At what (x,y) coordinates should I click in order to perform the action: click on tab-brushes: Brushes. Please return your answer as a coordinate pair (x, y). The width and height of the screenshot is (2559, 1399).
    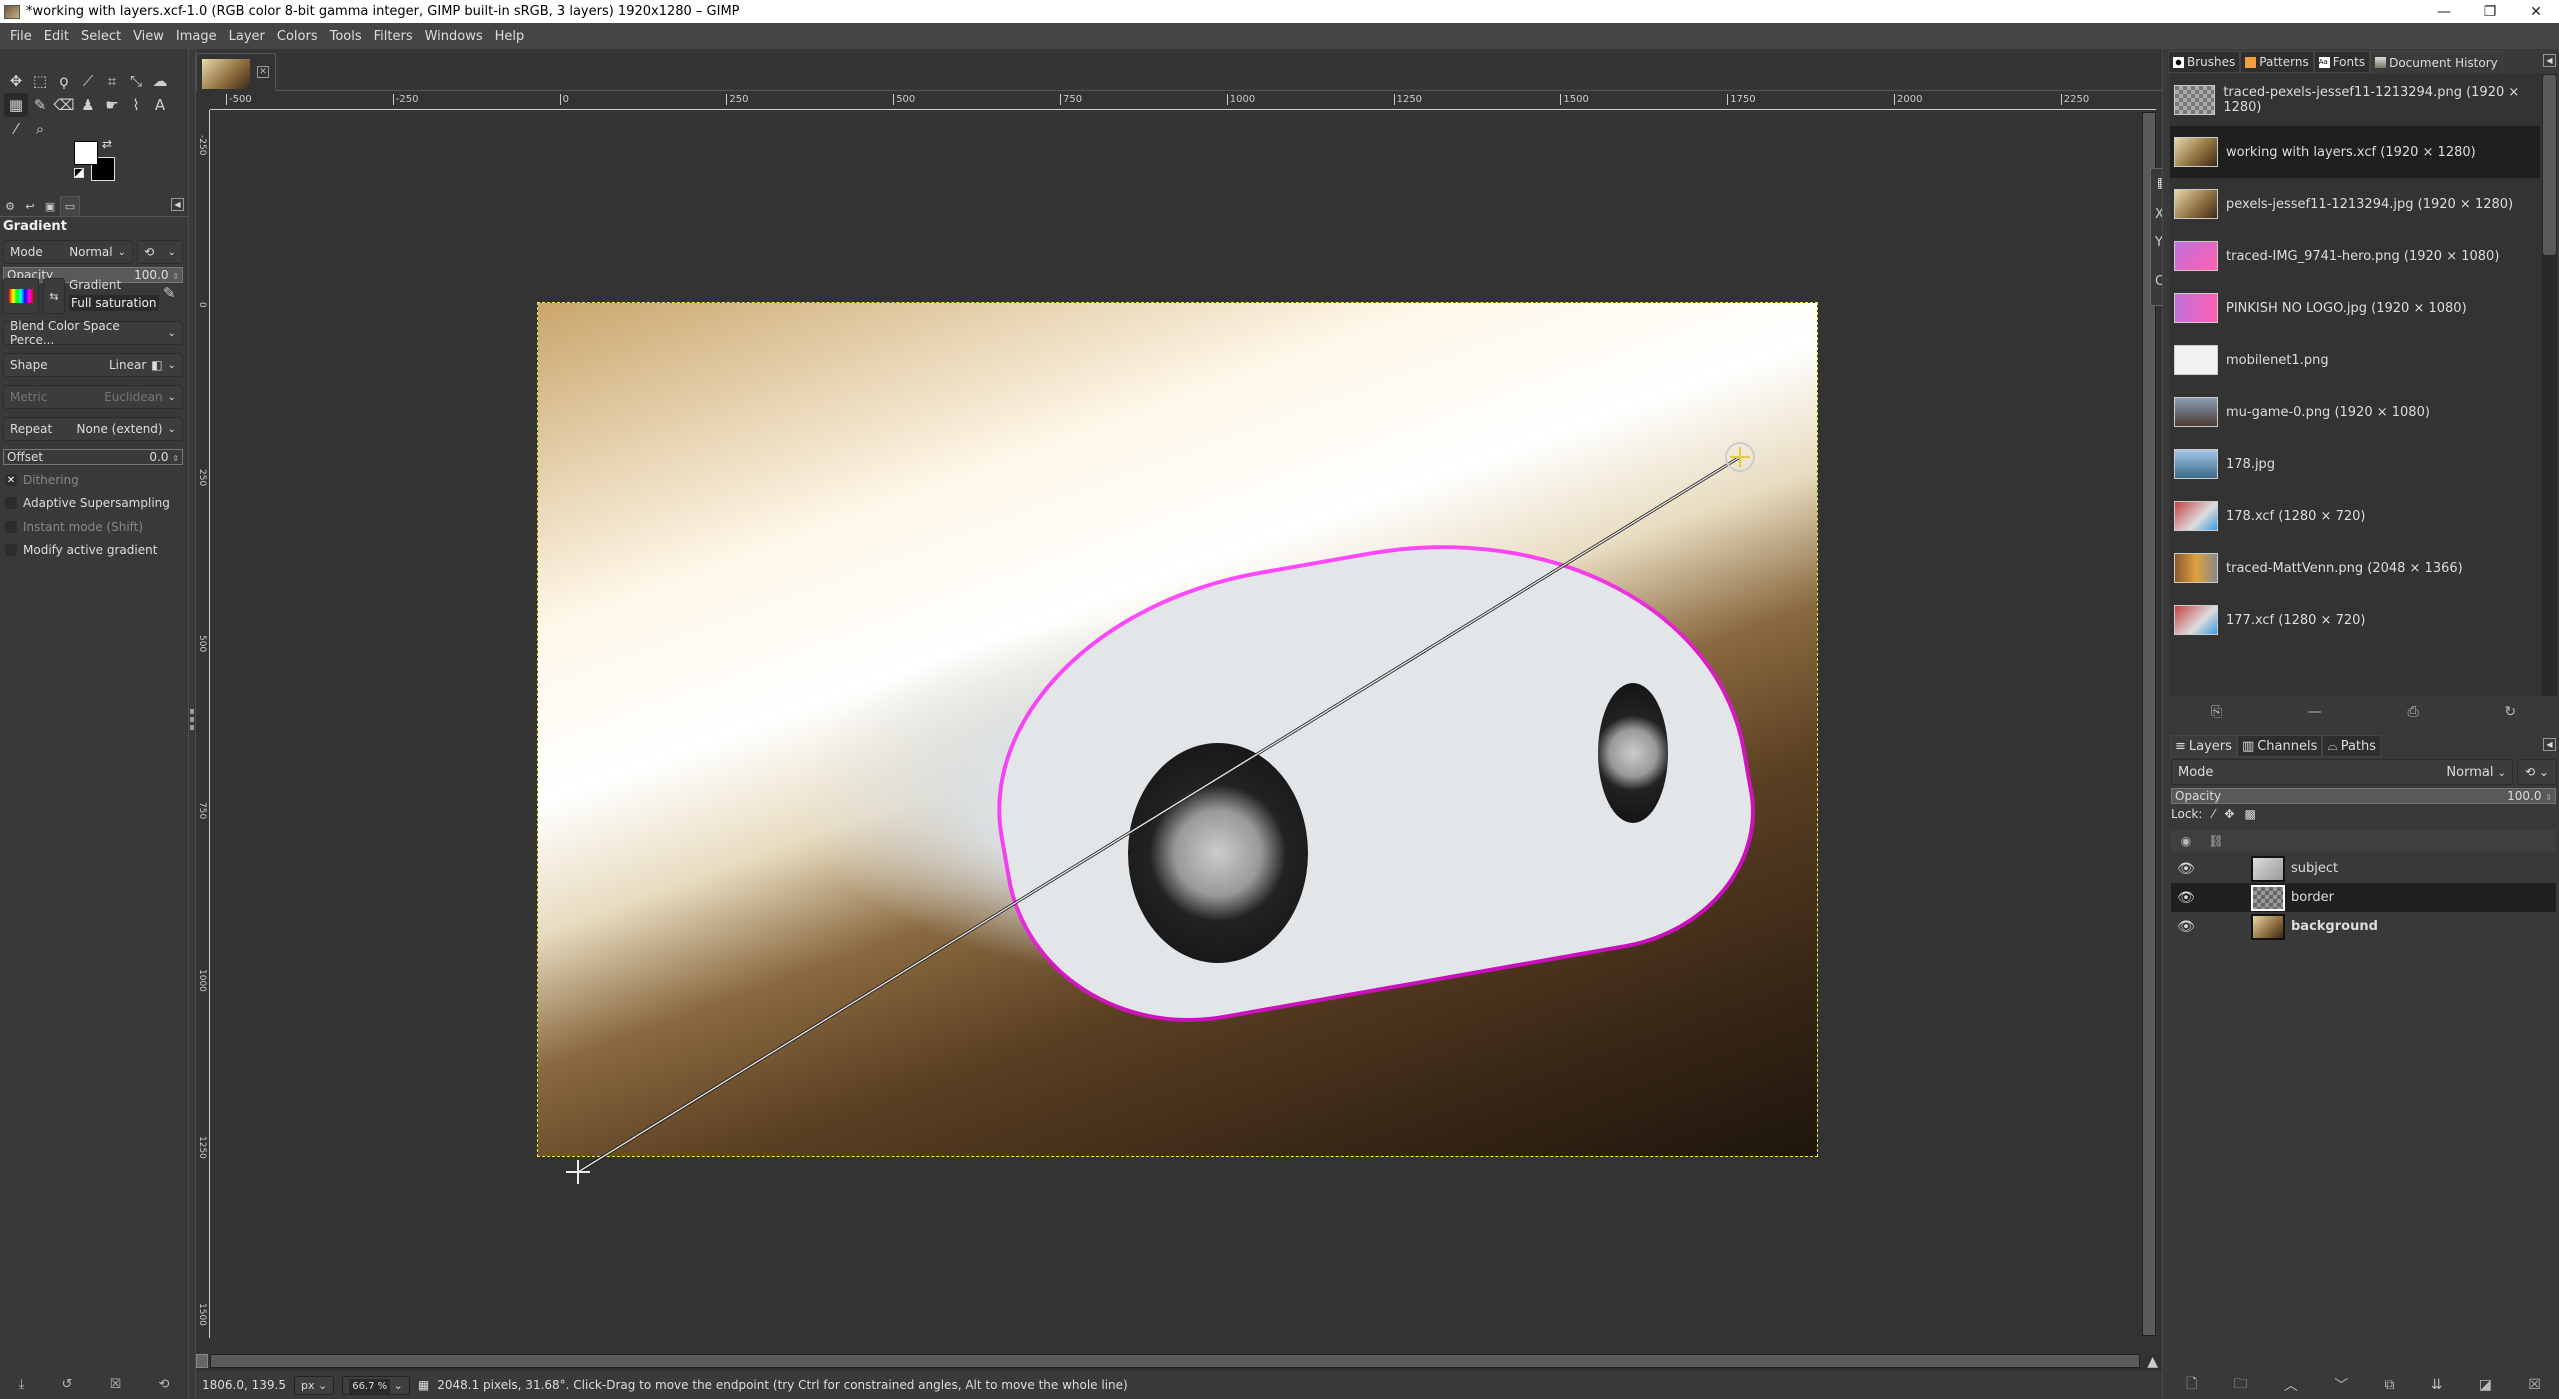
    Looking at the image, I should click on (2204, 62).